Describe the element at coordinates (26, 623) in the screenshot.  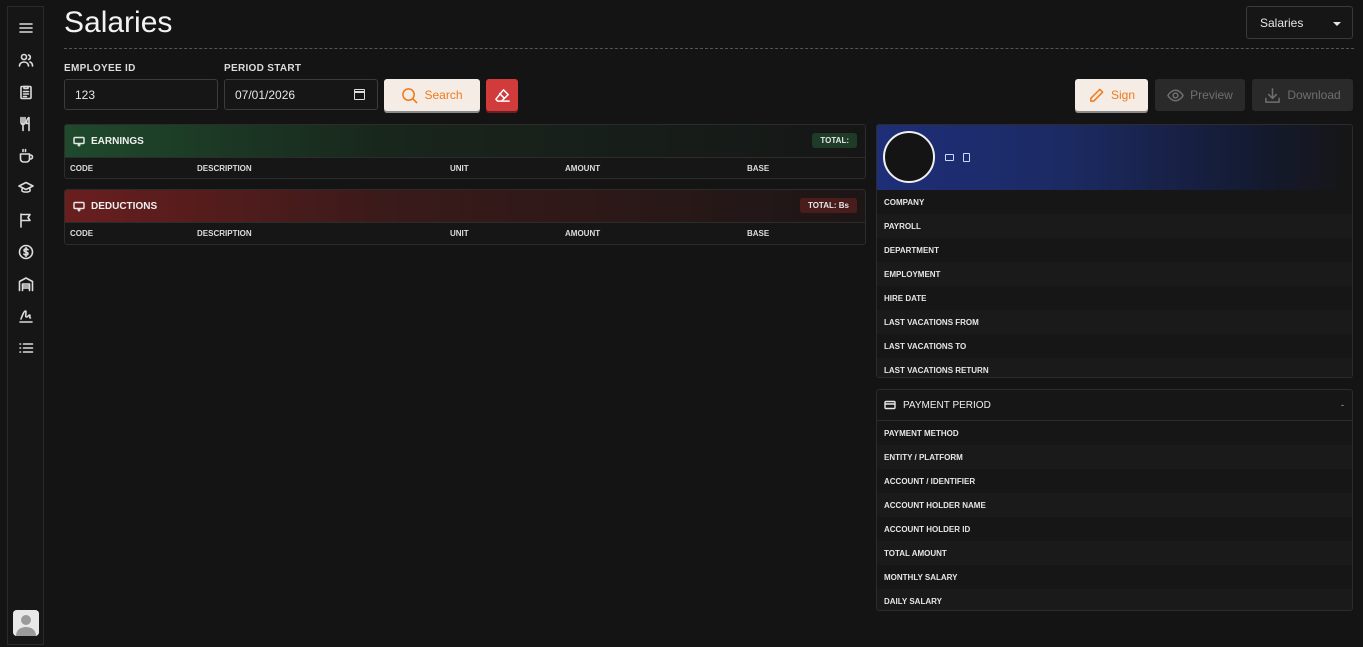
I see `user-avatar-icon` at that location.